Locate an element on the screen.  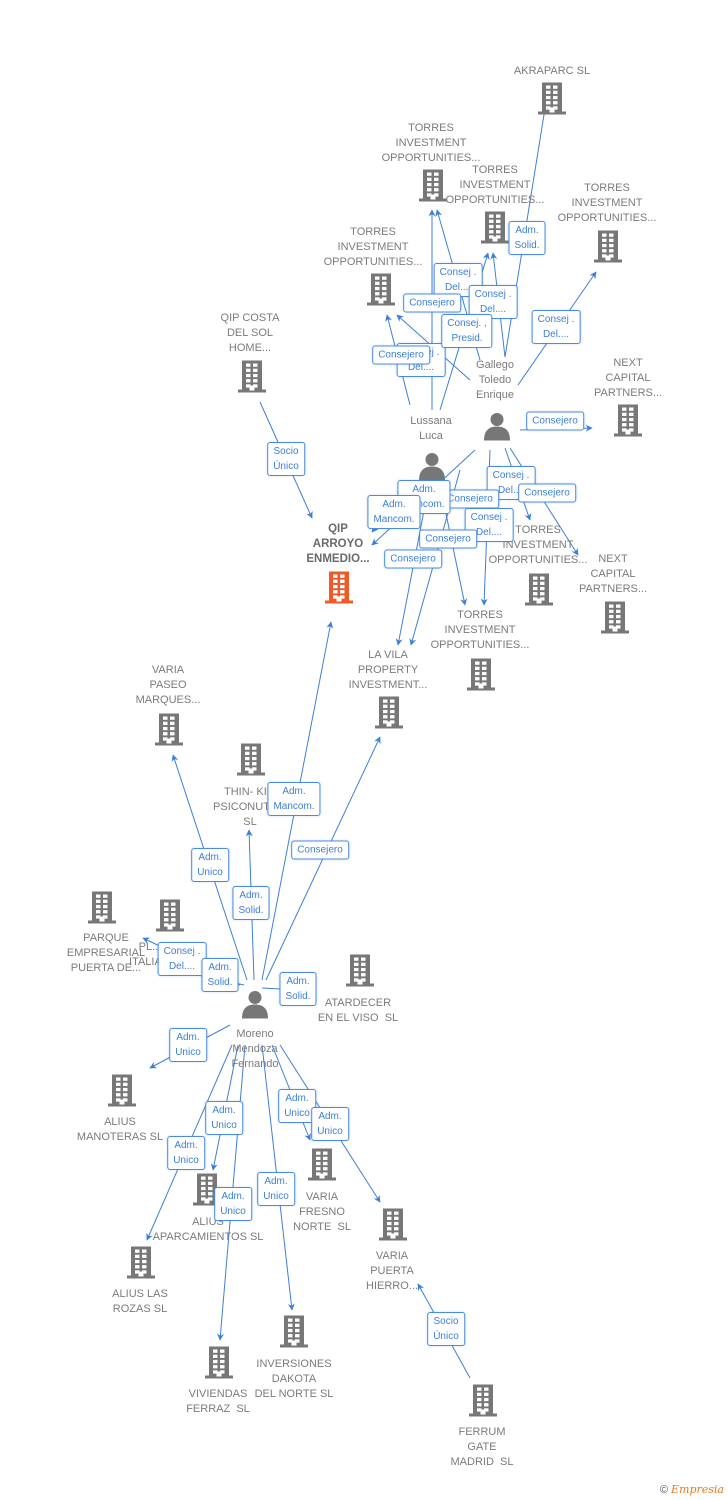
company-label: ALIUS LAS ROZAS SL is located at coordinates (140, 1302).